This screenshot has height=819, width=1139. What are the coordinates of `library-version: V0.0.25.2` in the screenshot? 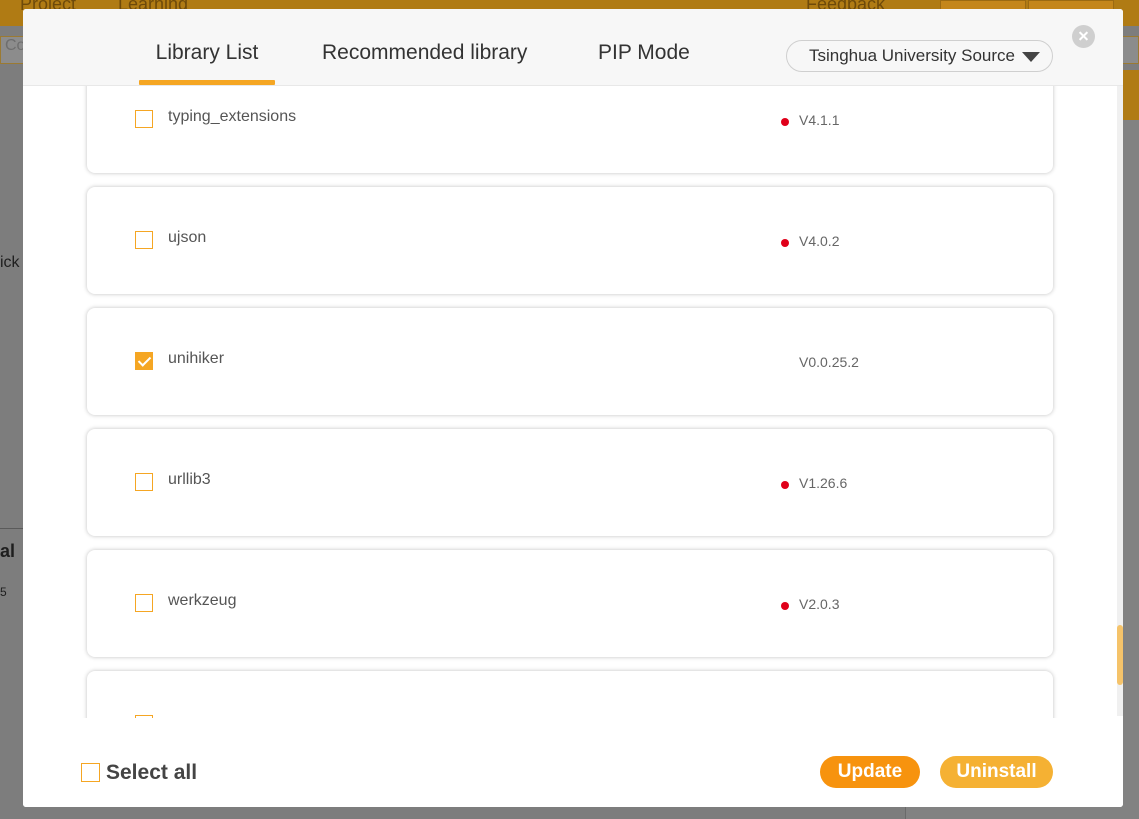 It's located at (829, 362).